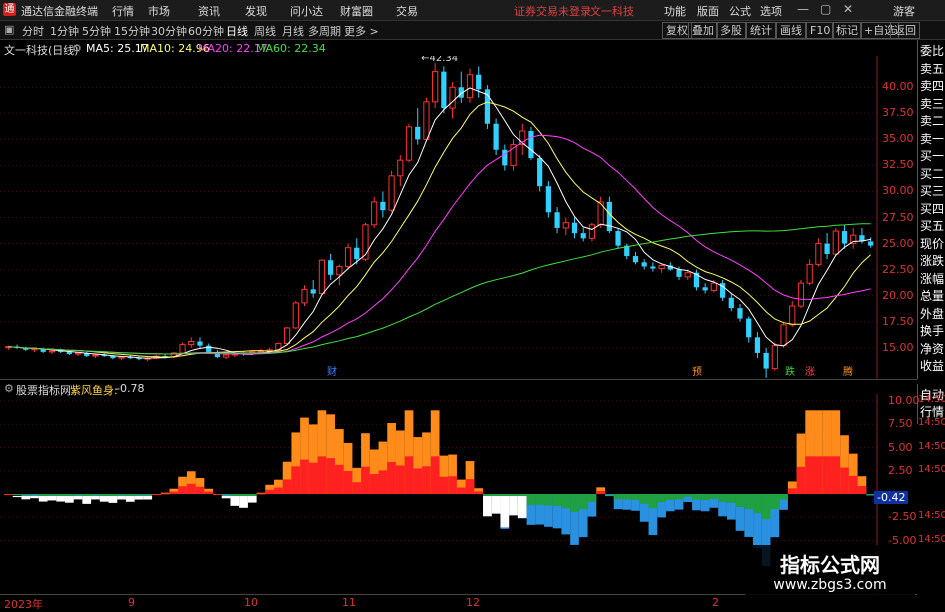  Describe the element at coordinates (848, 371) in the screenshot. I see `event-marker: 腾` at that location.